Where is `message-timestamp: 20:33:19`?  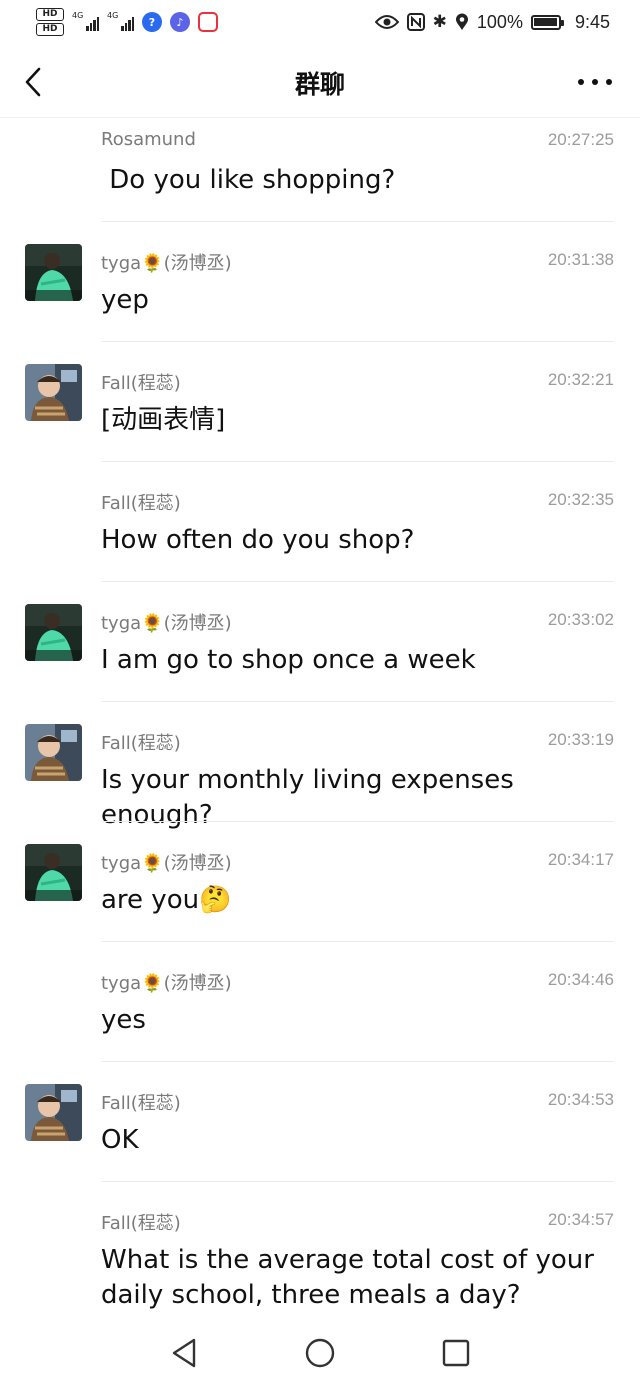 message-timestamp: 20:33:19 is located at coordinates (580, 739).